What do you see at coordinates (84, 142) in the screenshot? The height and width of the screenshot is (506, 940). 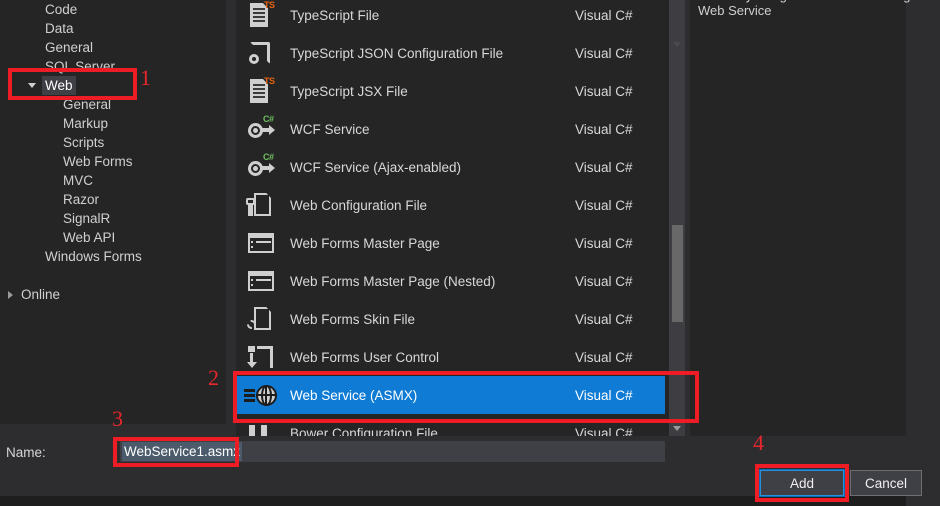 I see `tree-node-label: Scripts` at bounding box center [84, 142].